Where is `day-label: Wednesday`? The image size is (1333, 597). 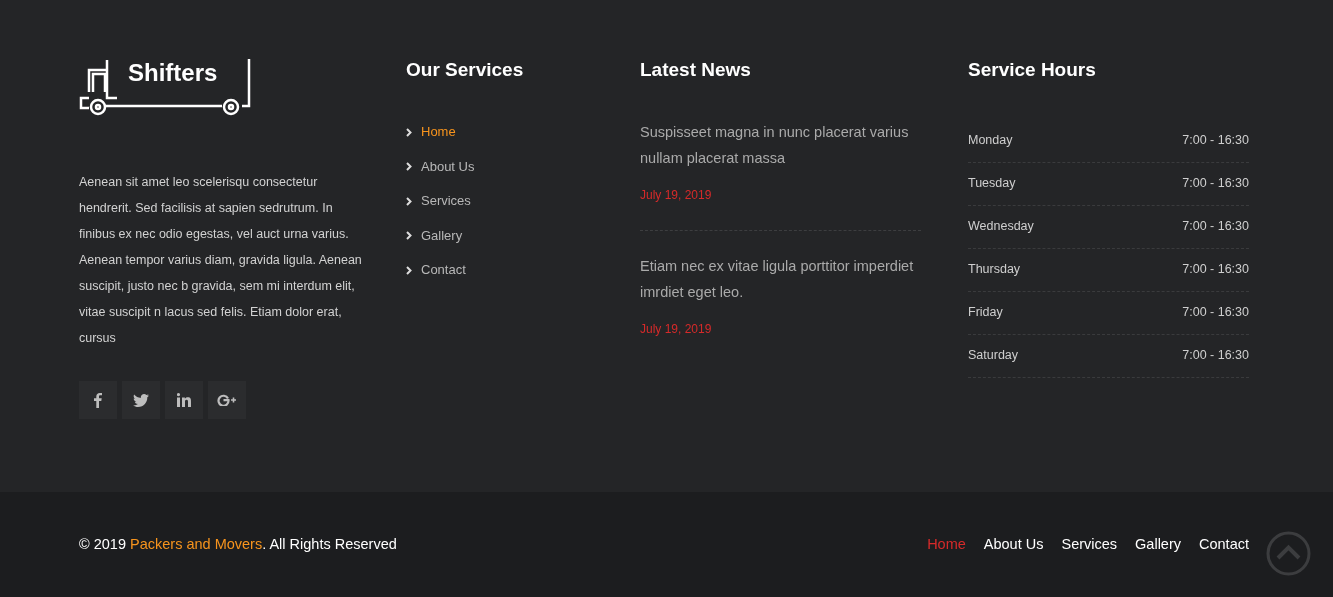 day-label: Wednesday is located at coordinates (1001, 227).